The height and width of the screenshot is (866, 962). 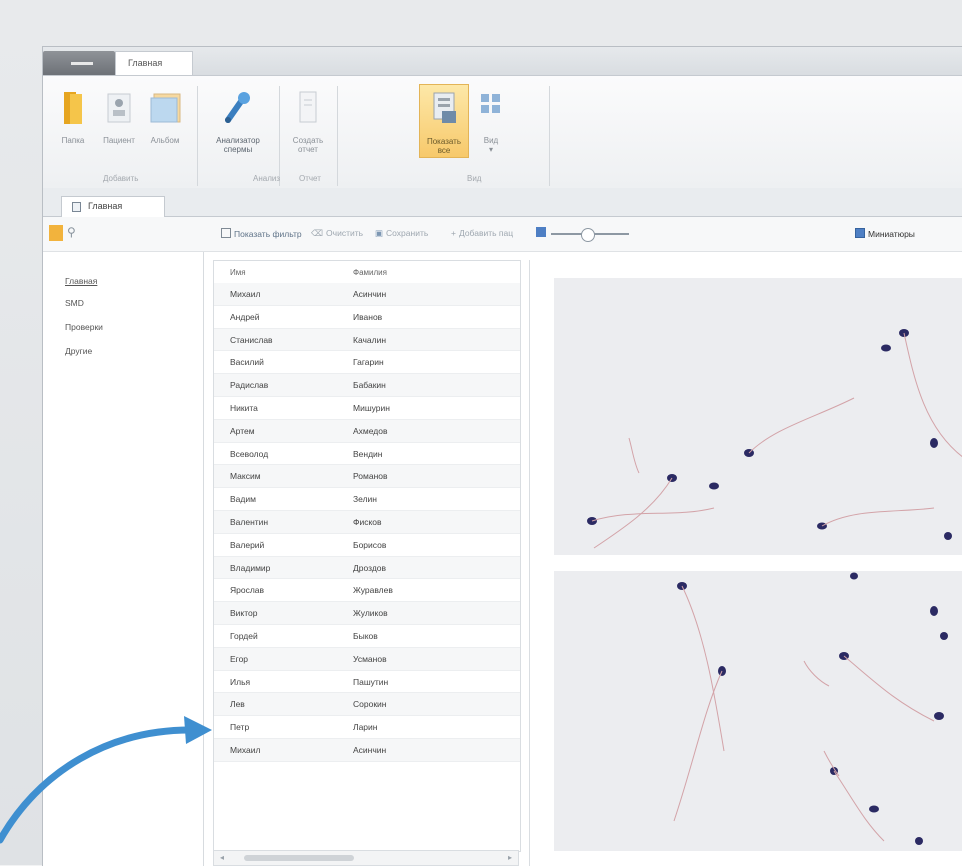 I want to click on table-row: Илья Пашутин, so click(x=367, y=682).